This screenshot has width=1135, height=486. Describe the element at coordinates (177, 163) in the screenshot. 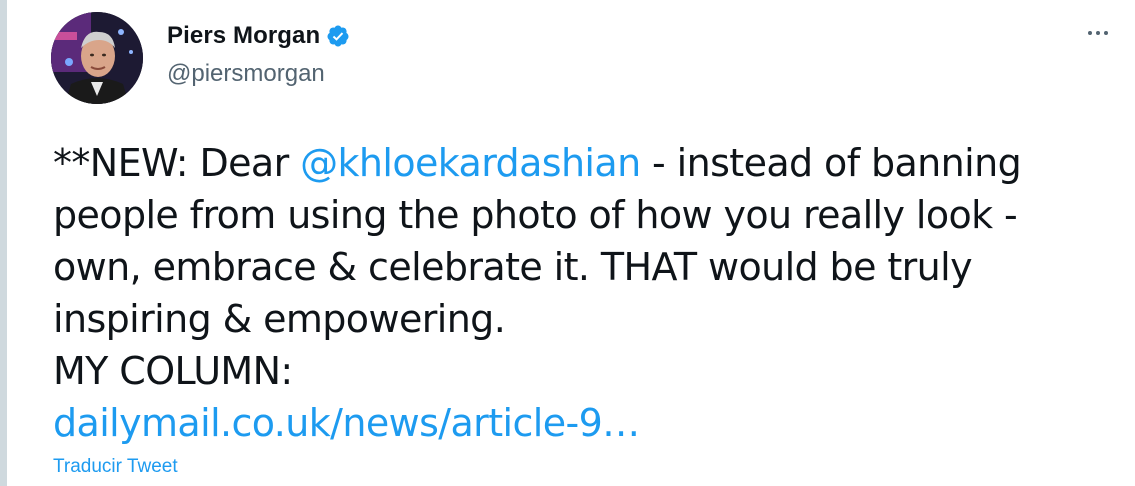

I see `tweet-text-prefix: **NEW: Dear` at that location.